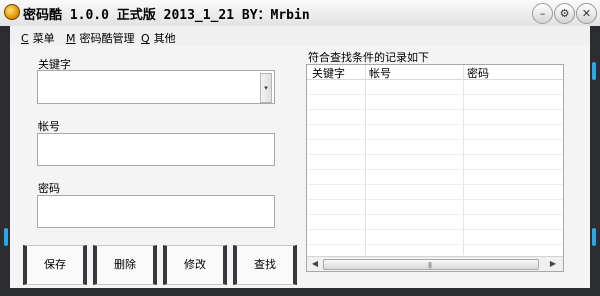  What do you see at coordinates (25, 38) in the screenshot?
I see `menu-accel-c: C` at bounding box center [25, 38].